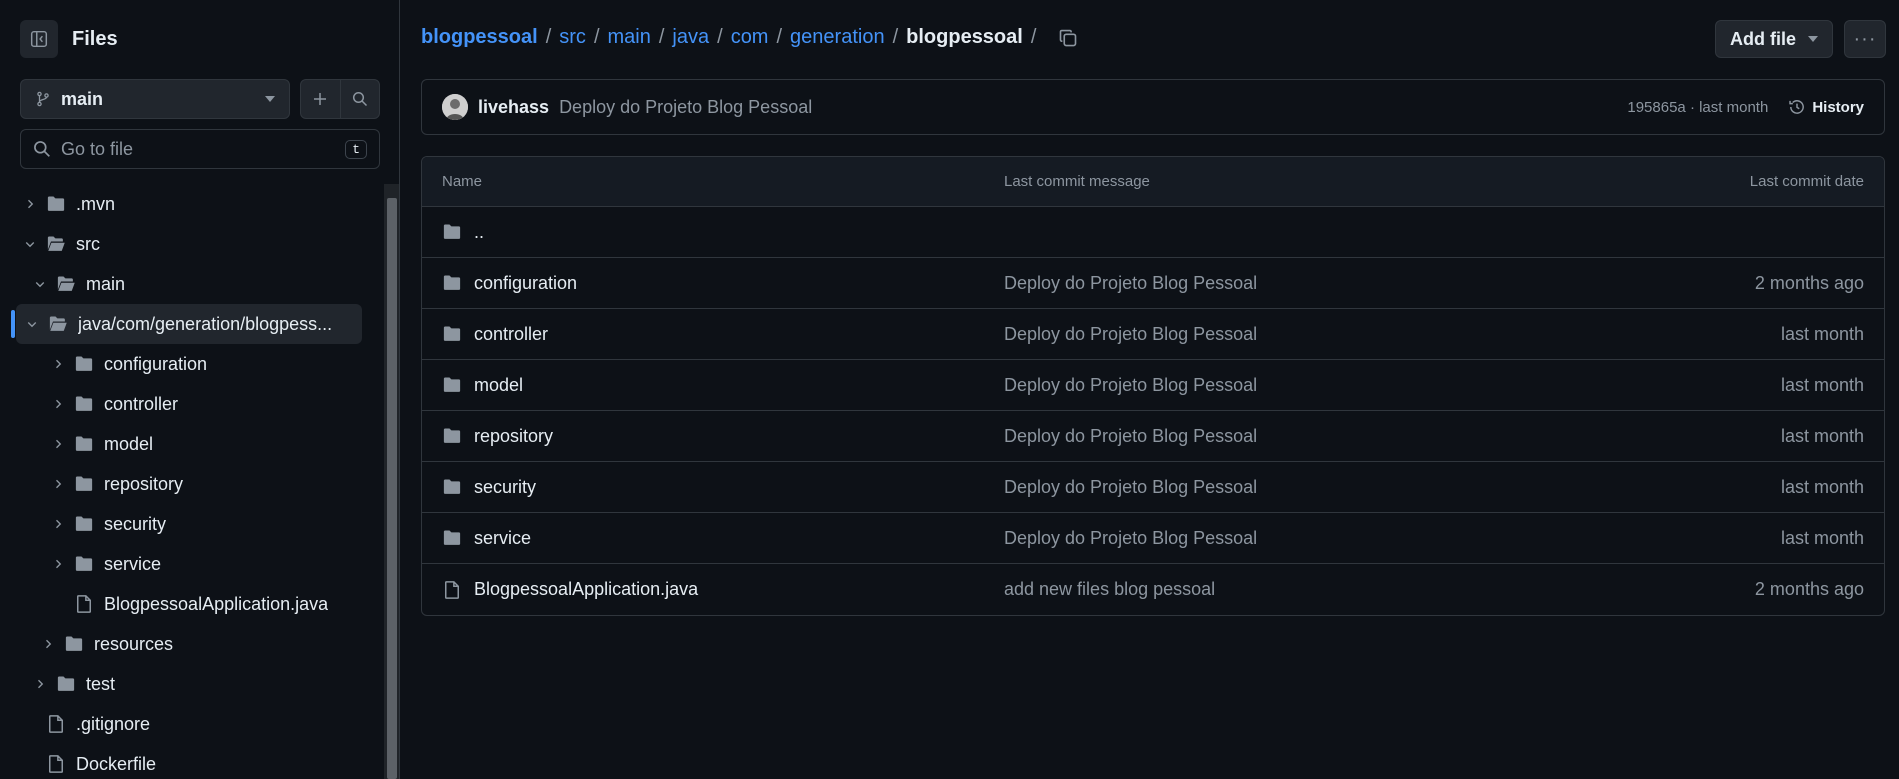  I want to click on commit-author: livehass, so click(513, 107).